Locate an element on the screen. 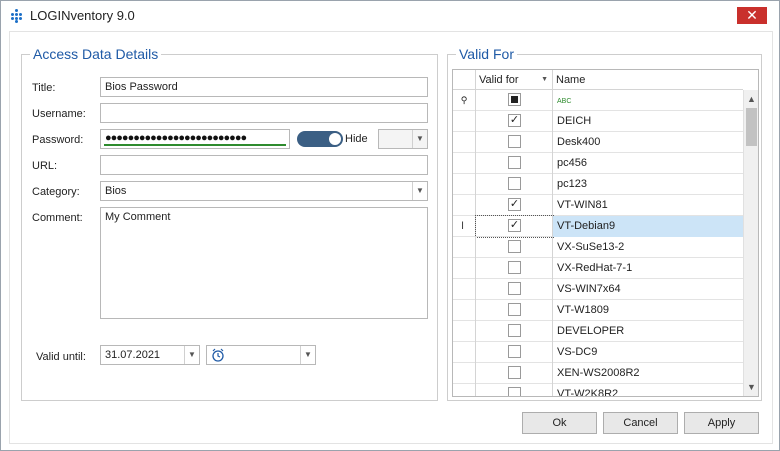 This screenshot has height=451, width=780. name-cell: Desk400 is located at coordinates (579, 142).